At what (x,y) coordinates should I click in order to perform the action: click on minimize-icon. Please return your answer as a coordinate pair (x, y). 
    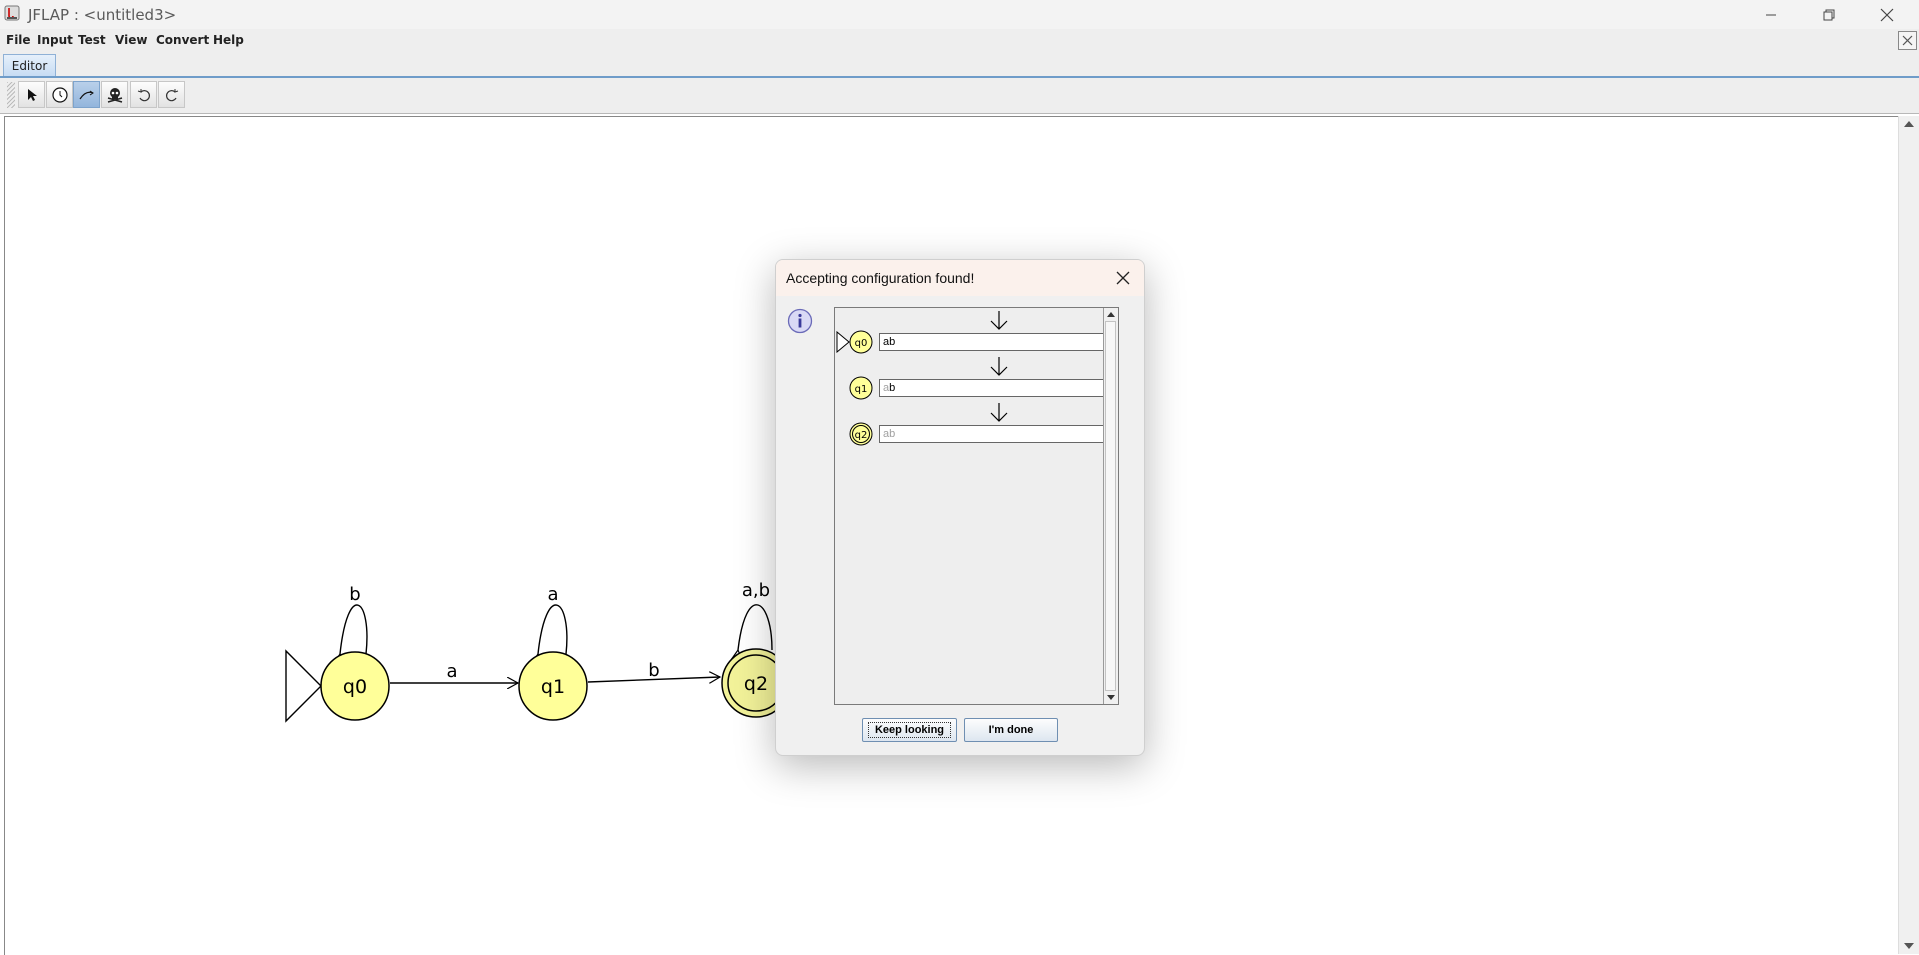
    Looking at the image, I should click on (1771, 14).